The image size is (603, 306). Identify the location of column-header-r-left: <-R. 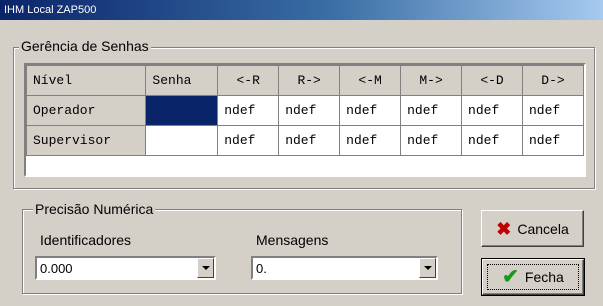
(248, 80).